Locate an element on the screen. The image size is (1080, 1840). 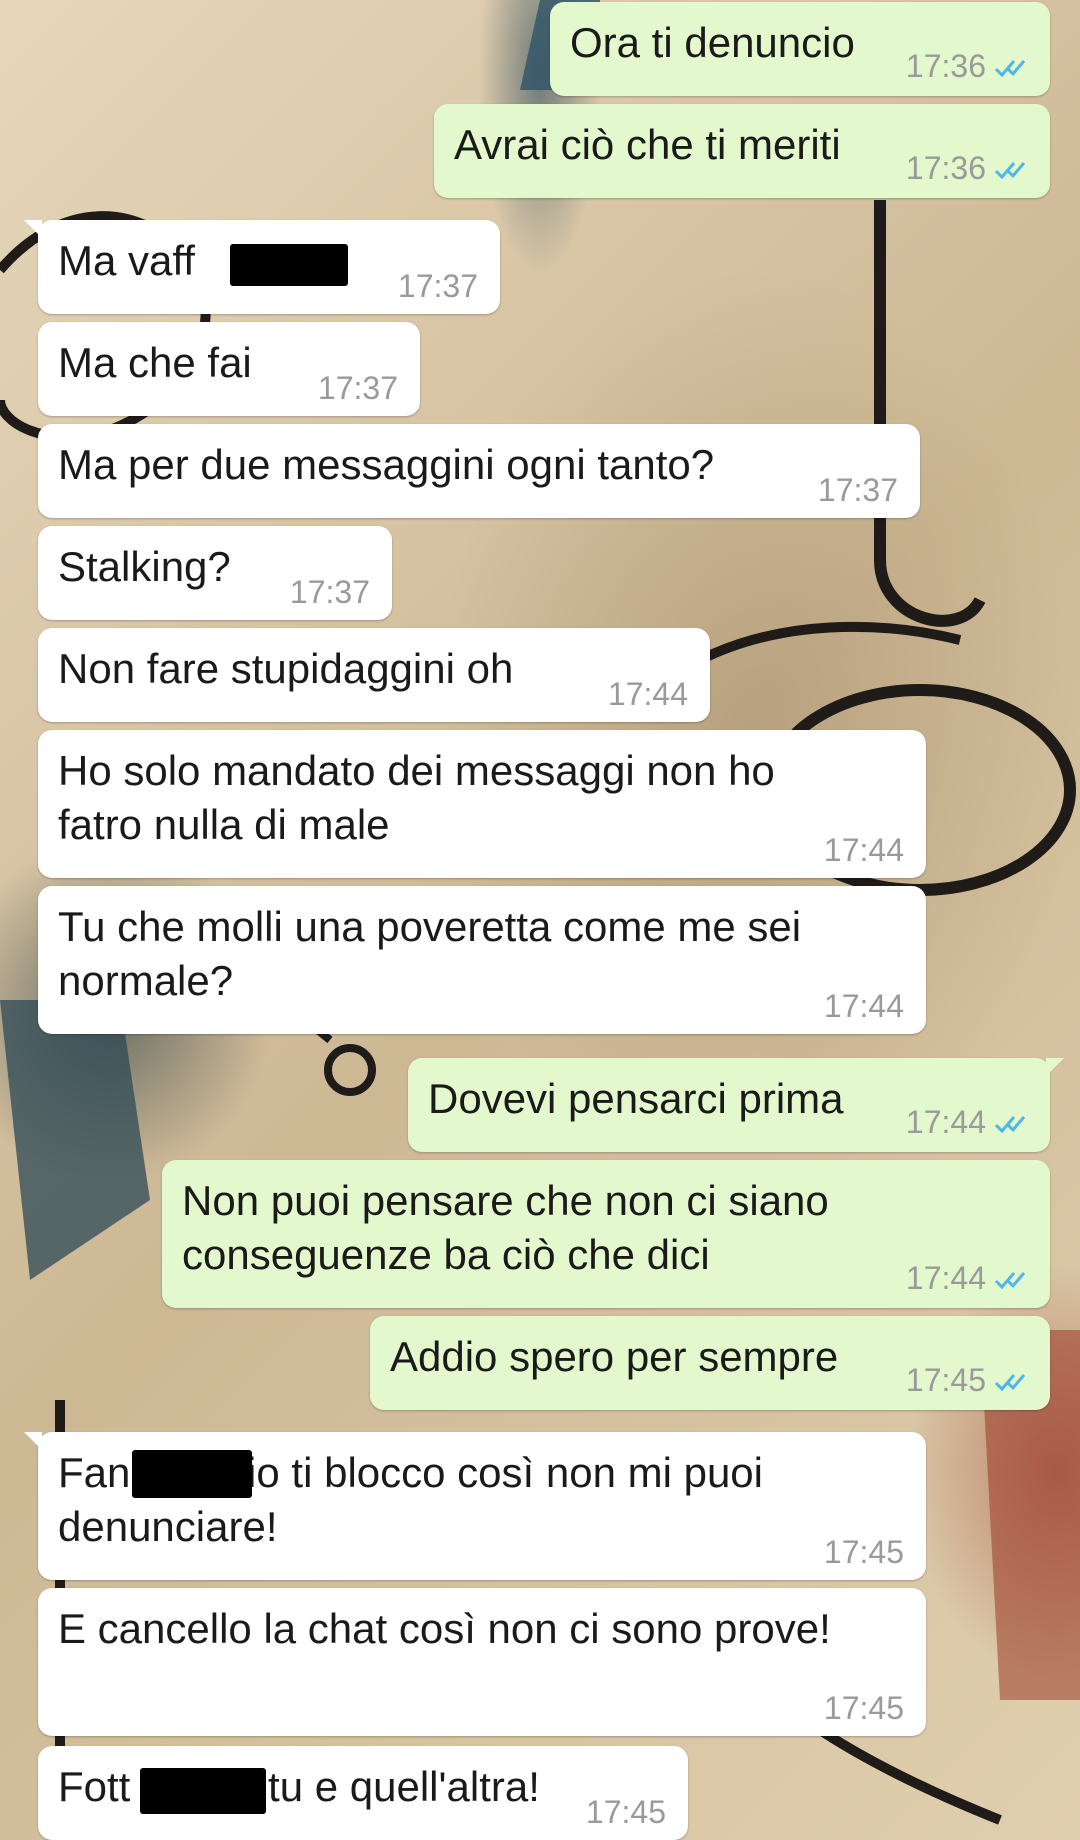
message-bubble-incoming: Non fare stupidaggini oh 17:44 is located at coordinates (374, 675).